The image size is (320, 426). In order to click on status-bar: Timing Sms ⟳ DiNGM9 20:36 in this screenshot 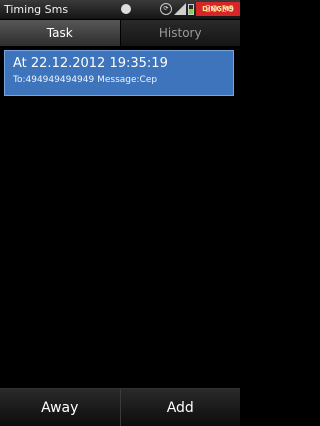, I will do `click(120, 9)`.